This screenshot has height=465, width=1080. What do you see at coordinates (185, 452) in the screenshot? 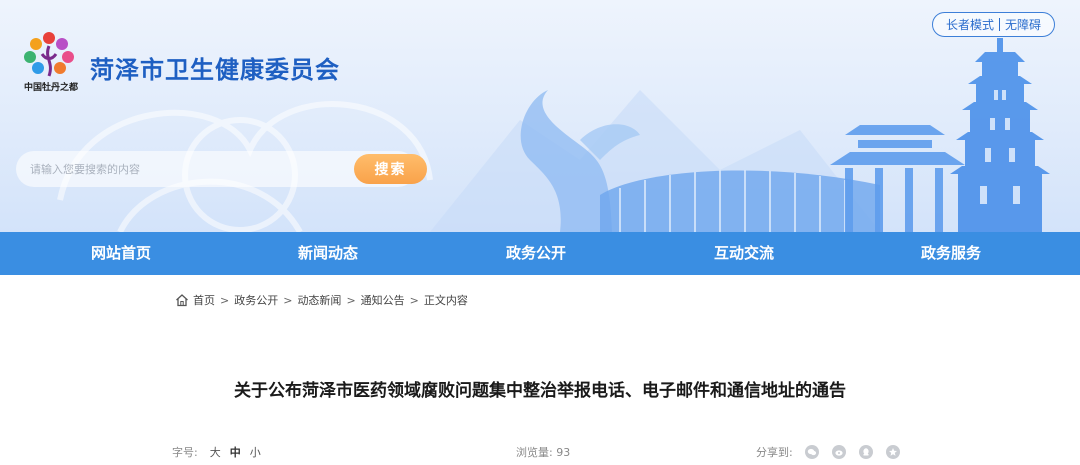
I see `font-size-label: 字号:` at bounding box center [185, 452].